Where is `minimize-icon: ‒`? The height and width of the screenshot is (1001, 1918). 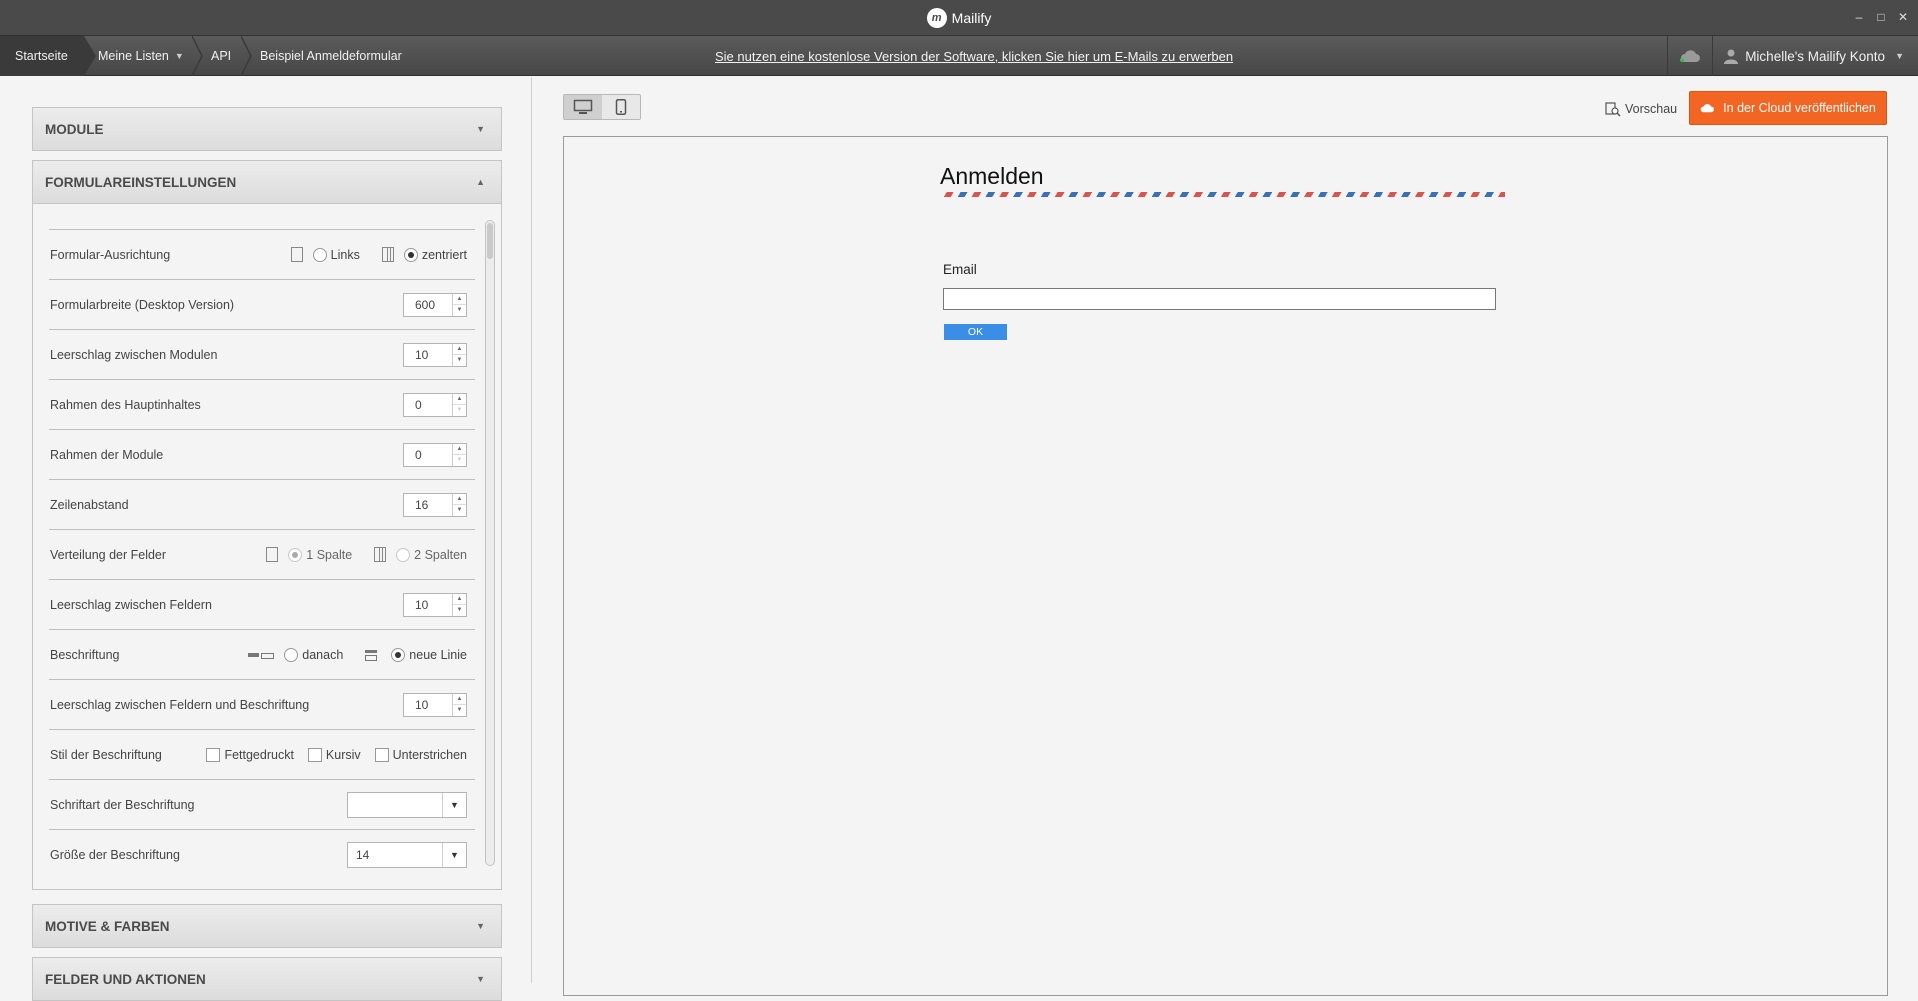 minimize-icon: ‒ is located at coordinates (1859, 17).